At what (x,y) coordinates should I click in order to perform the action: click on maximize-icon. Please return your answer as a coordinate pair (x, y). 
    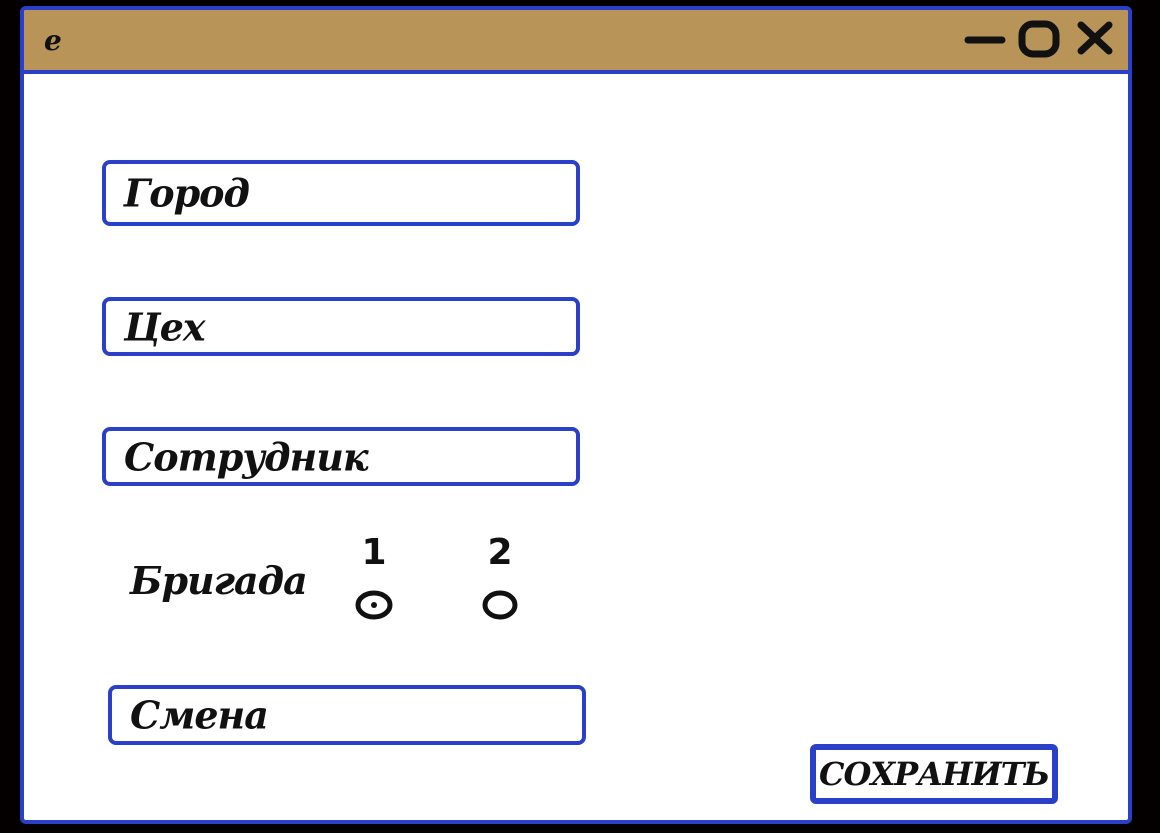
    Looking at the image, I should click on (1039, 39).